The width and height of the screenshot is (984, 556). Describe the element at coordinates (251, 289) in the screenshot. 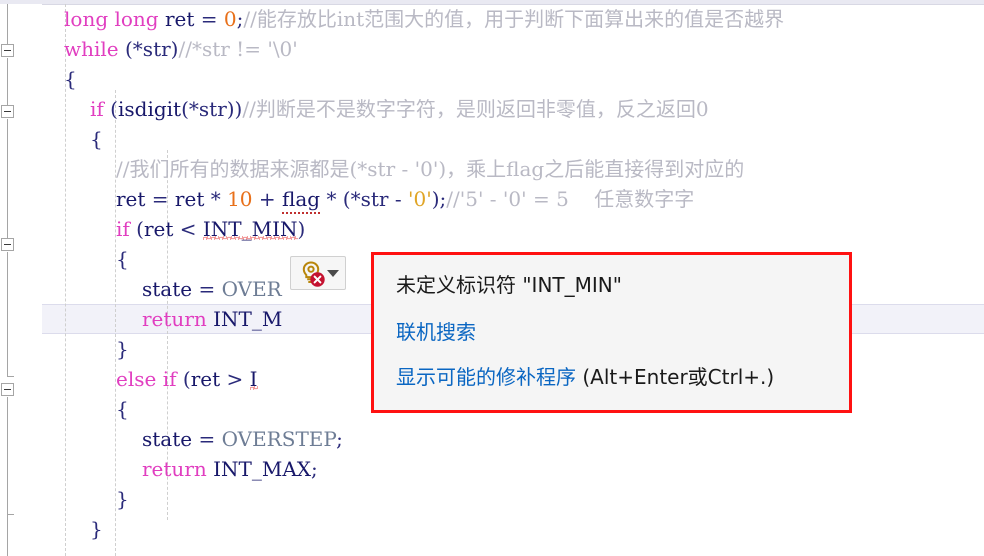

I see `code-token: OVER` at that location.